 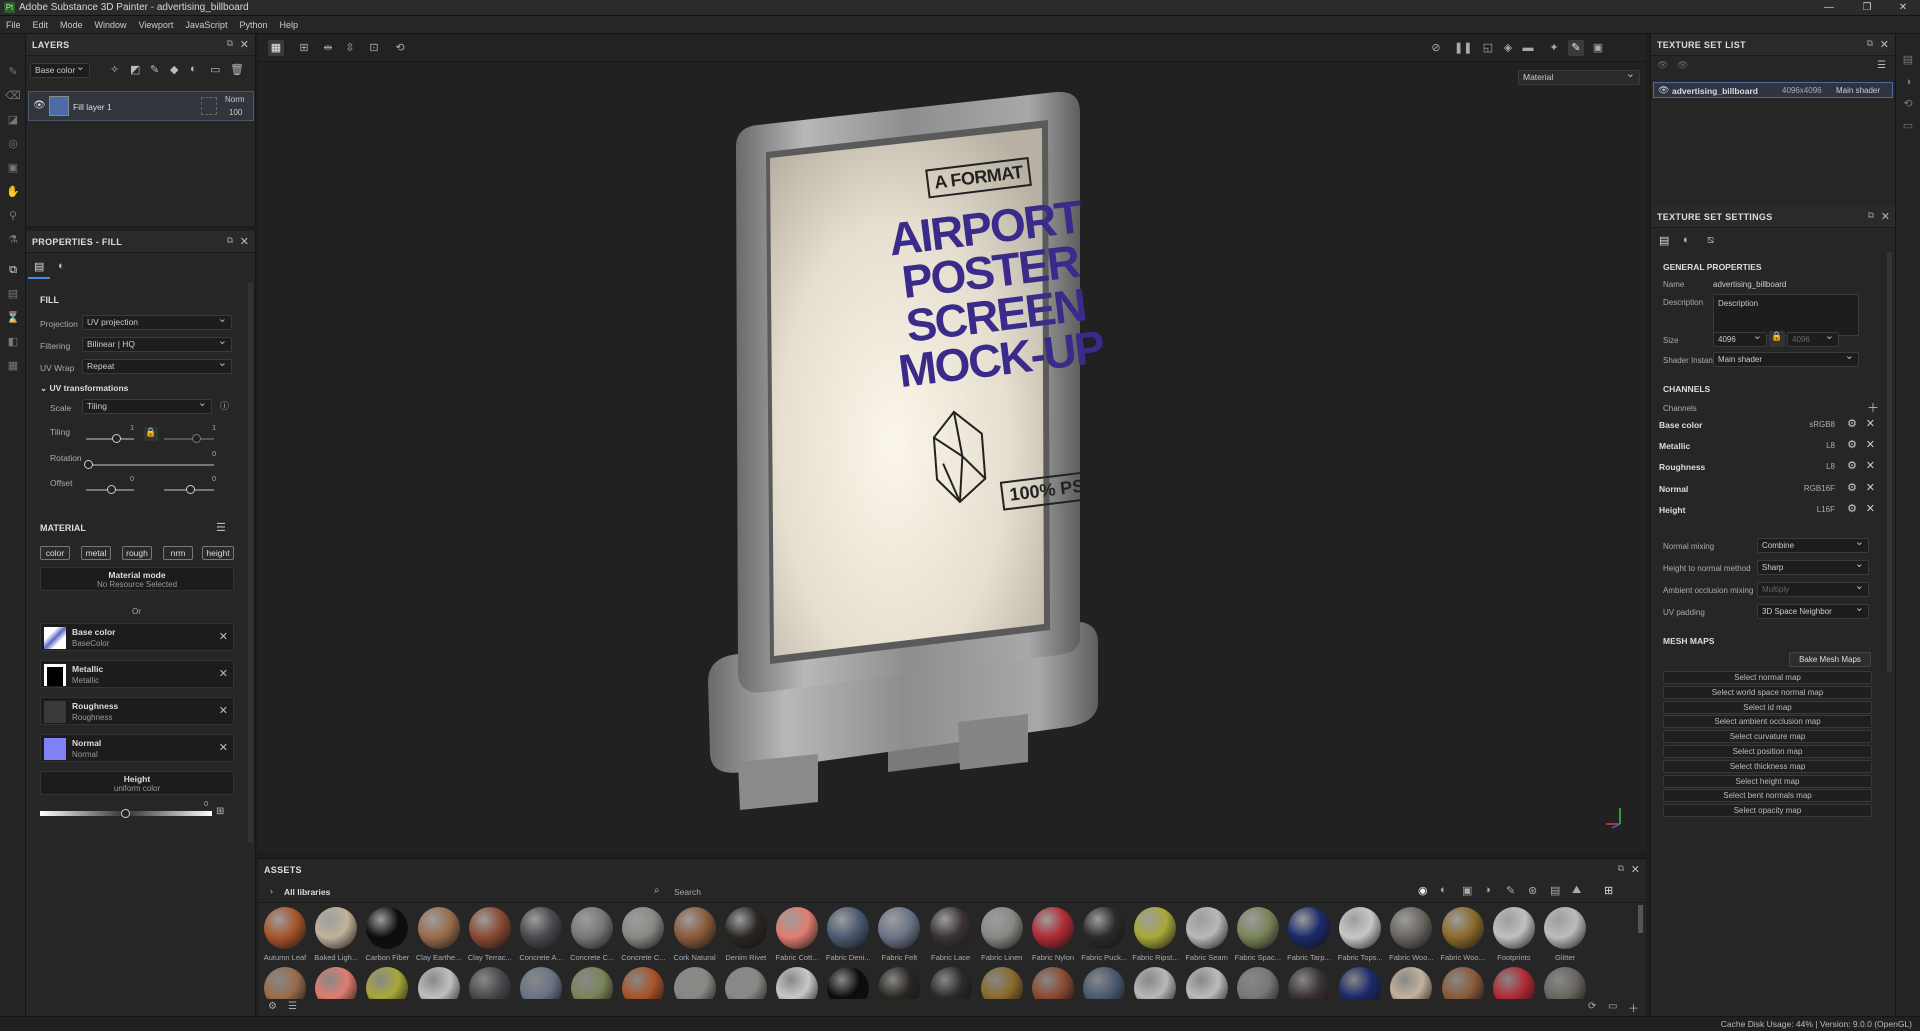 I want to click on channel-row-metallic: Metallic L8 ⚙ ✕, so click(x=1769, y=446).